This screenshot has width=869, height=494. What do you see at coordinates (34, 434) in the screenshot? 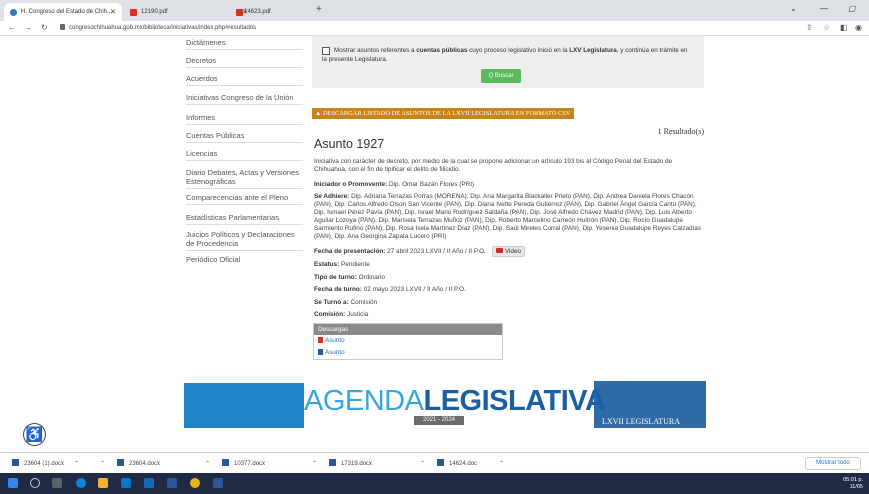
I see `accessibility-icon: ♿` at bounding box center [34, 434].